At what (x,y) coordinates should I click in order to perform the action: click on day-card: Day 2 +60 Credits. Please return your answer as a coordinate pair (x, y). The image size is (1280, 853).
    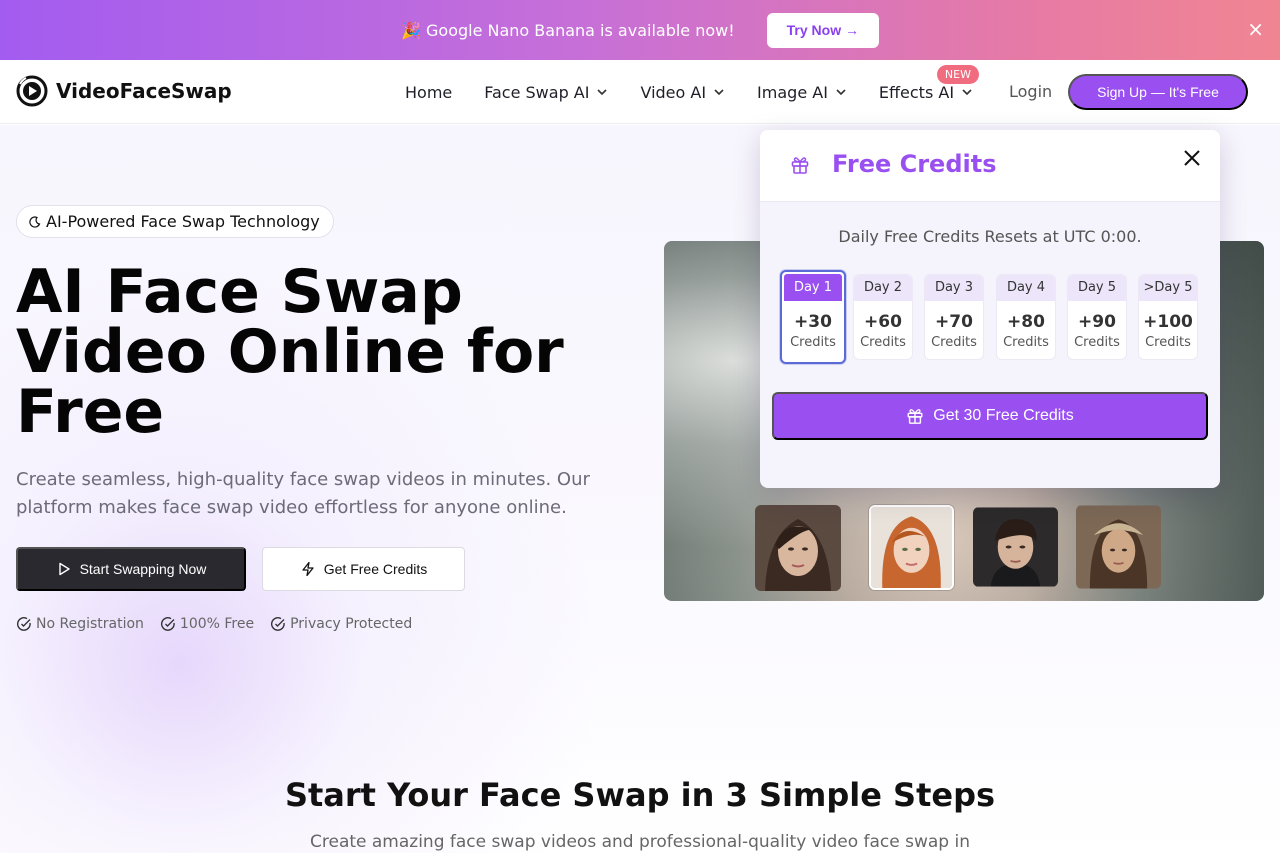
    Looking at the image, I should click on (883, 317).